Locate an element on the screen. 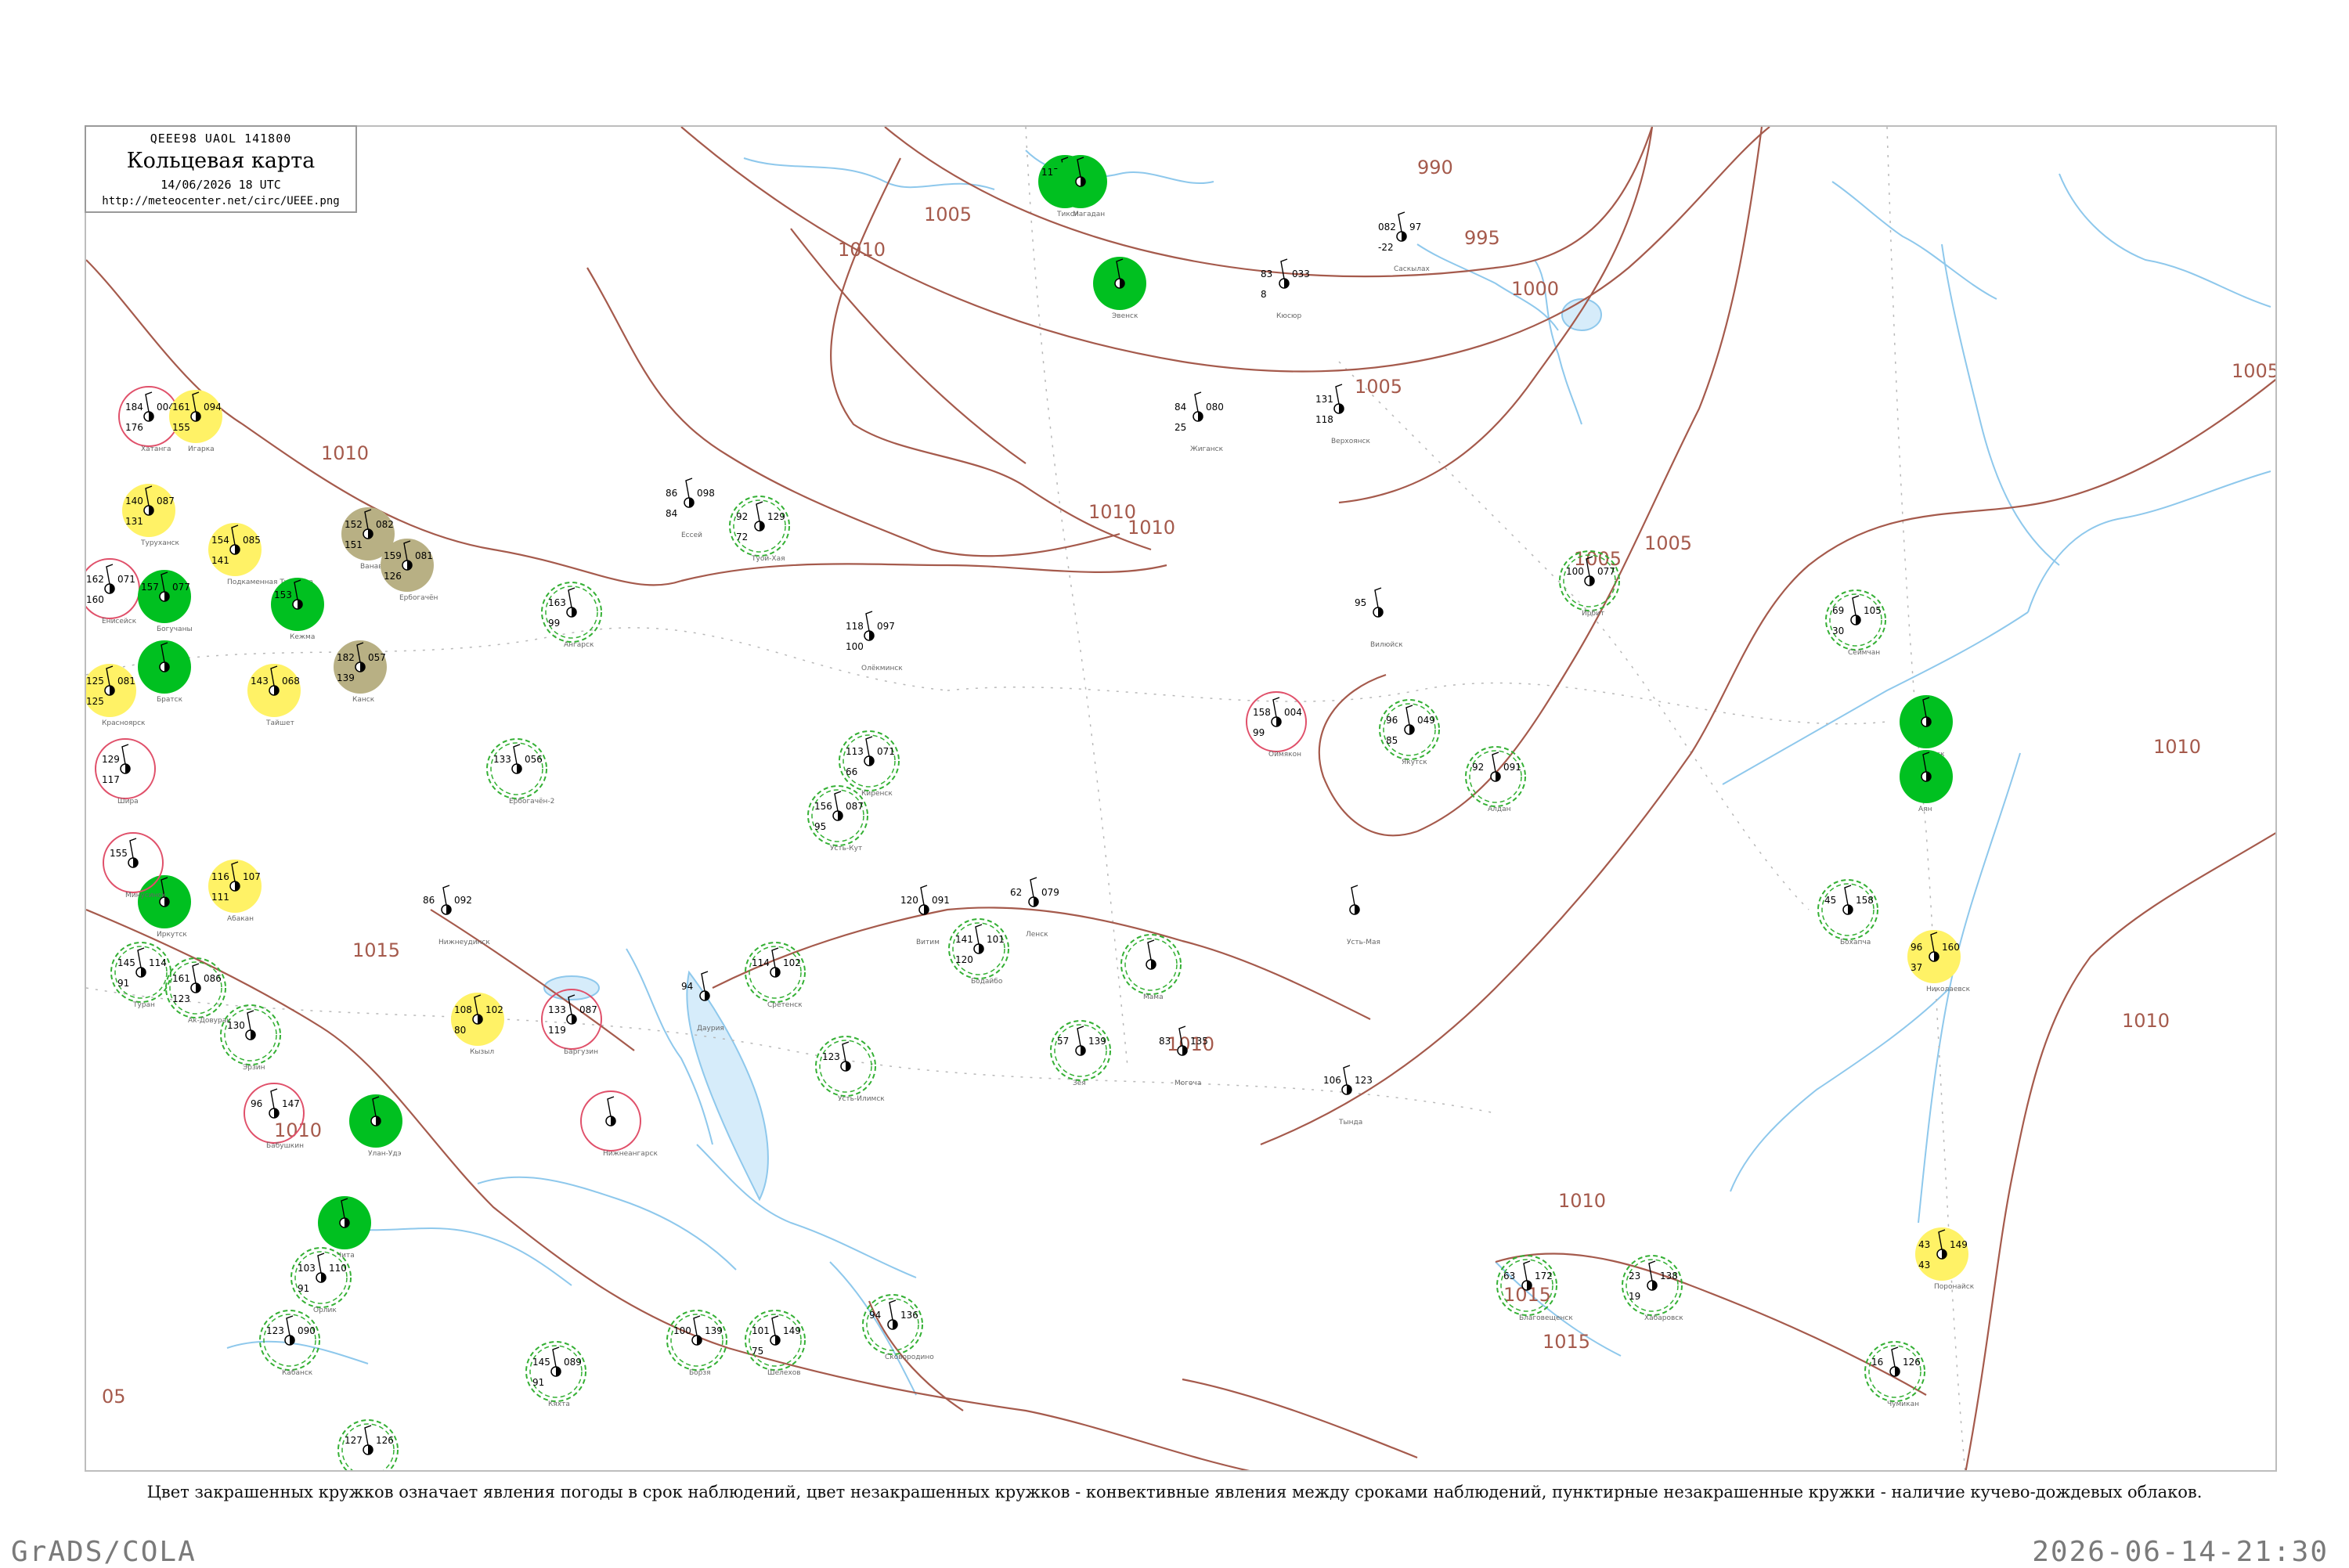 The image size is (2349, 1568). station-dewpoint: 155 is located at coordinates (181, 427).